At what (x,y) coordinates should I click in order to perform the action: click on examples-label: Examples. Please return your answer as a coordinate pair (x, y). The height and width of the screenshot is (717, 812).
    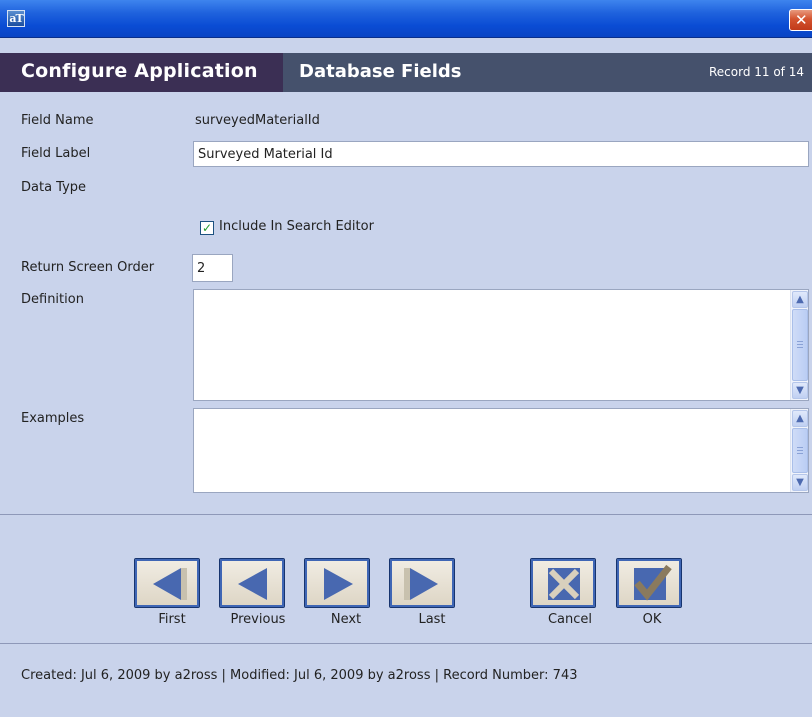
    Looking at the image, I should click on (53, 418).